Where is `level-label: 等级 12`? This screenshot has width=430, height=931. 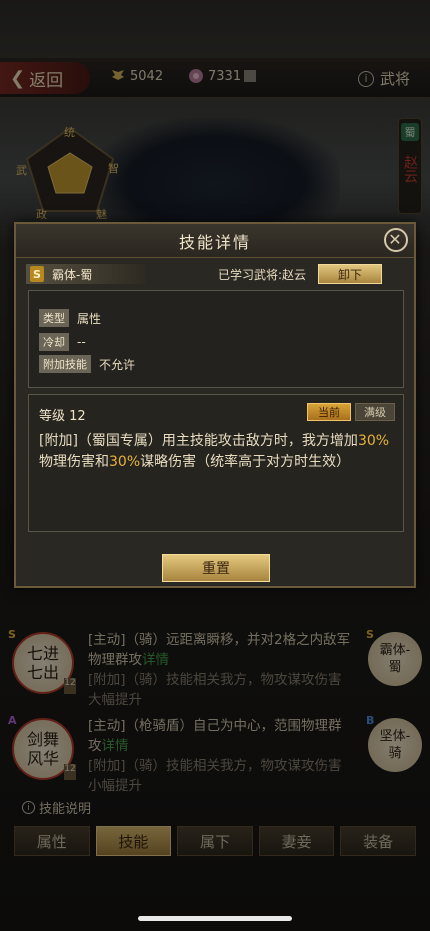 level-label: 等级 12 is located at coordinates (62, 416).